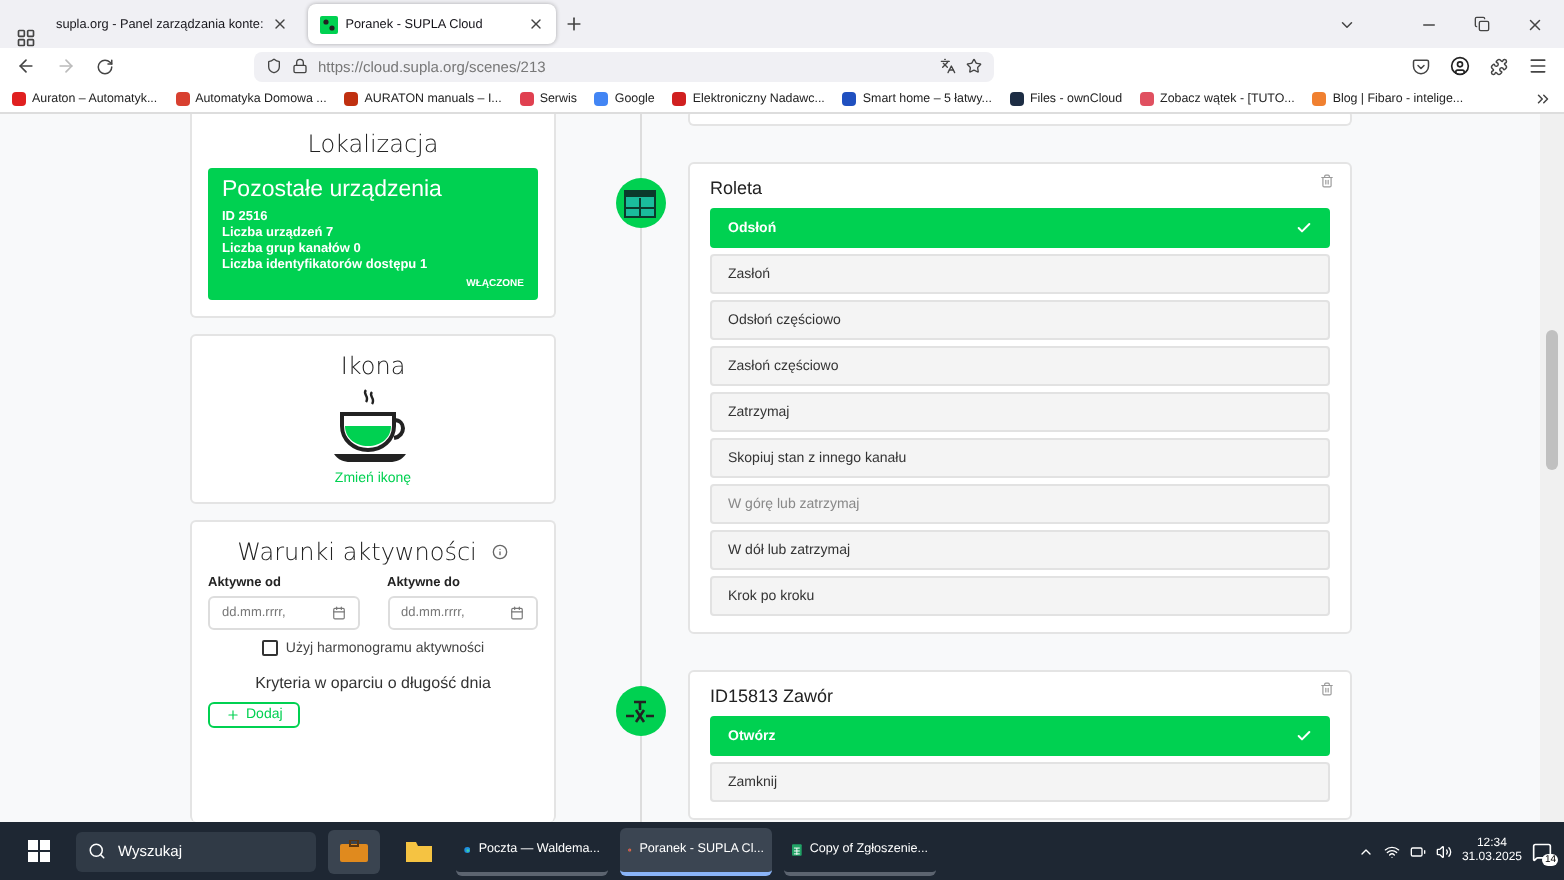 This screenshot has width=1564, height=880. What do you see at coordinates (974, 66) in the screenshot?
I see `star-icon` at bounding box center [974, 66].